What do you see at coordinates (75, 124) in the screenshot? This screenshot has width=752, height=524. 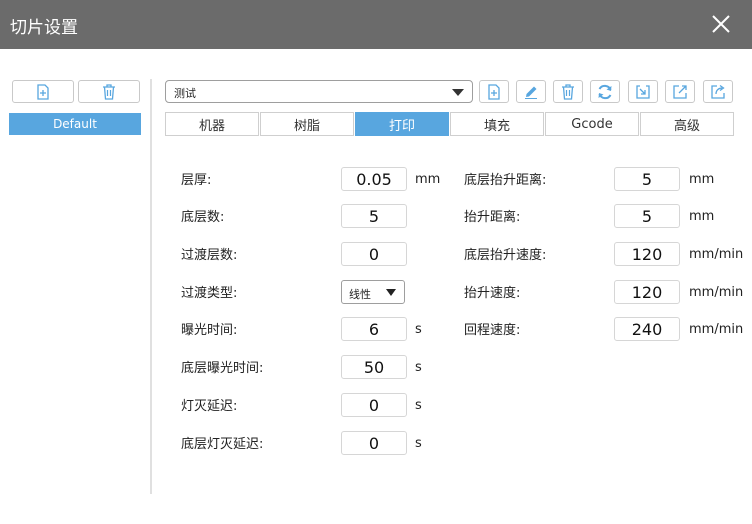 I see `profile-item-default: Default` at bounding box center [75, 124].